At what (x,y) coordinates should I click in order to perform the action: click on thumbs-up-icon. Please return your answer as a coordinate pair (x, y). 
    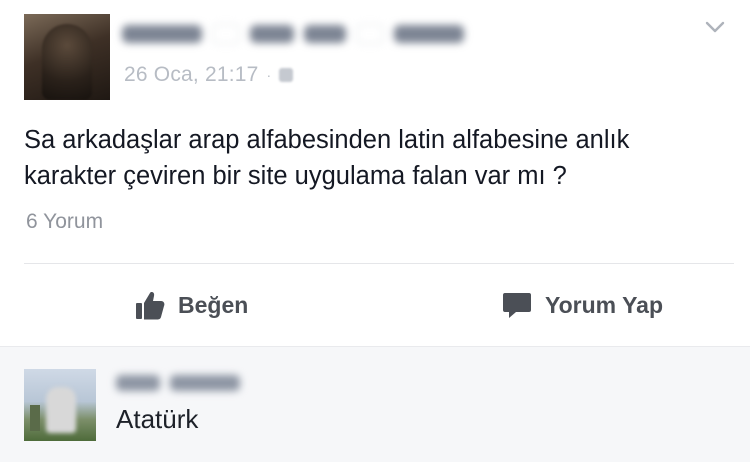
    Looking at the image, I should click on (150, 306).